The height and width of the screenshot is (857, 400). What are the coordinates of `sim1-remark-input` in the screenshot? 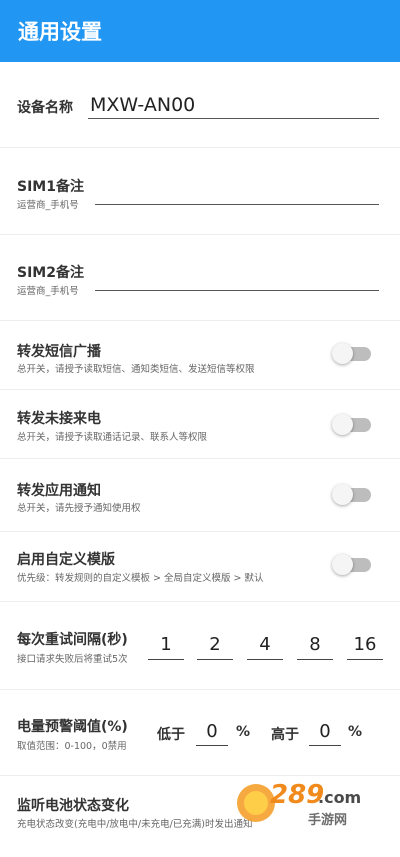 It's located at (237, 204).